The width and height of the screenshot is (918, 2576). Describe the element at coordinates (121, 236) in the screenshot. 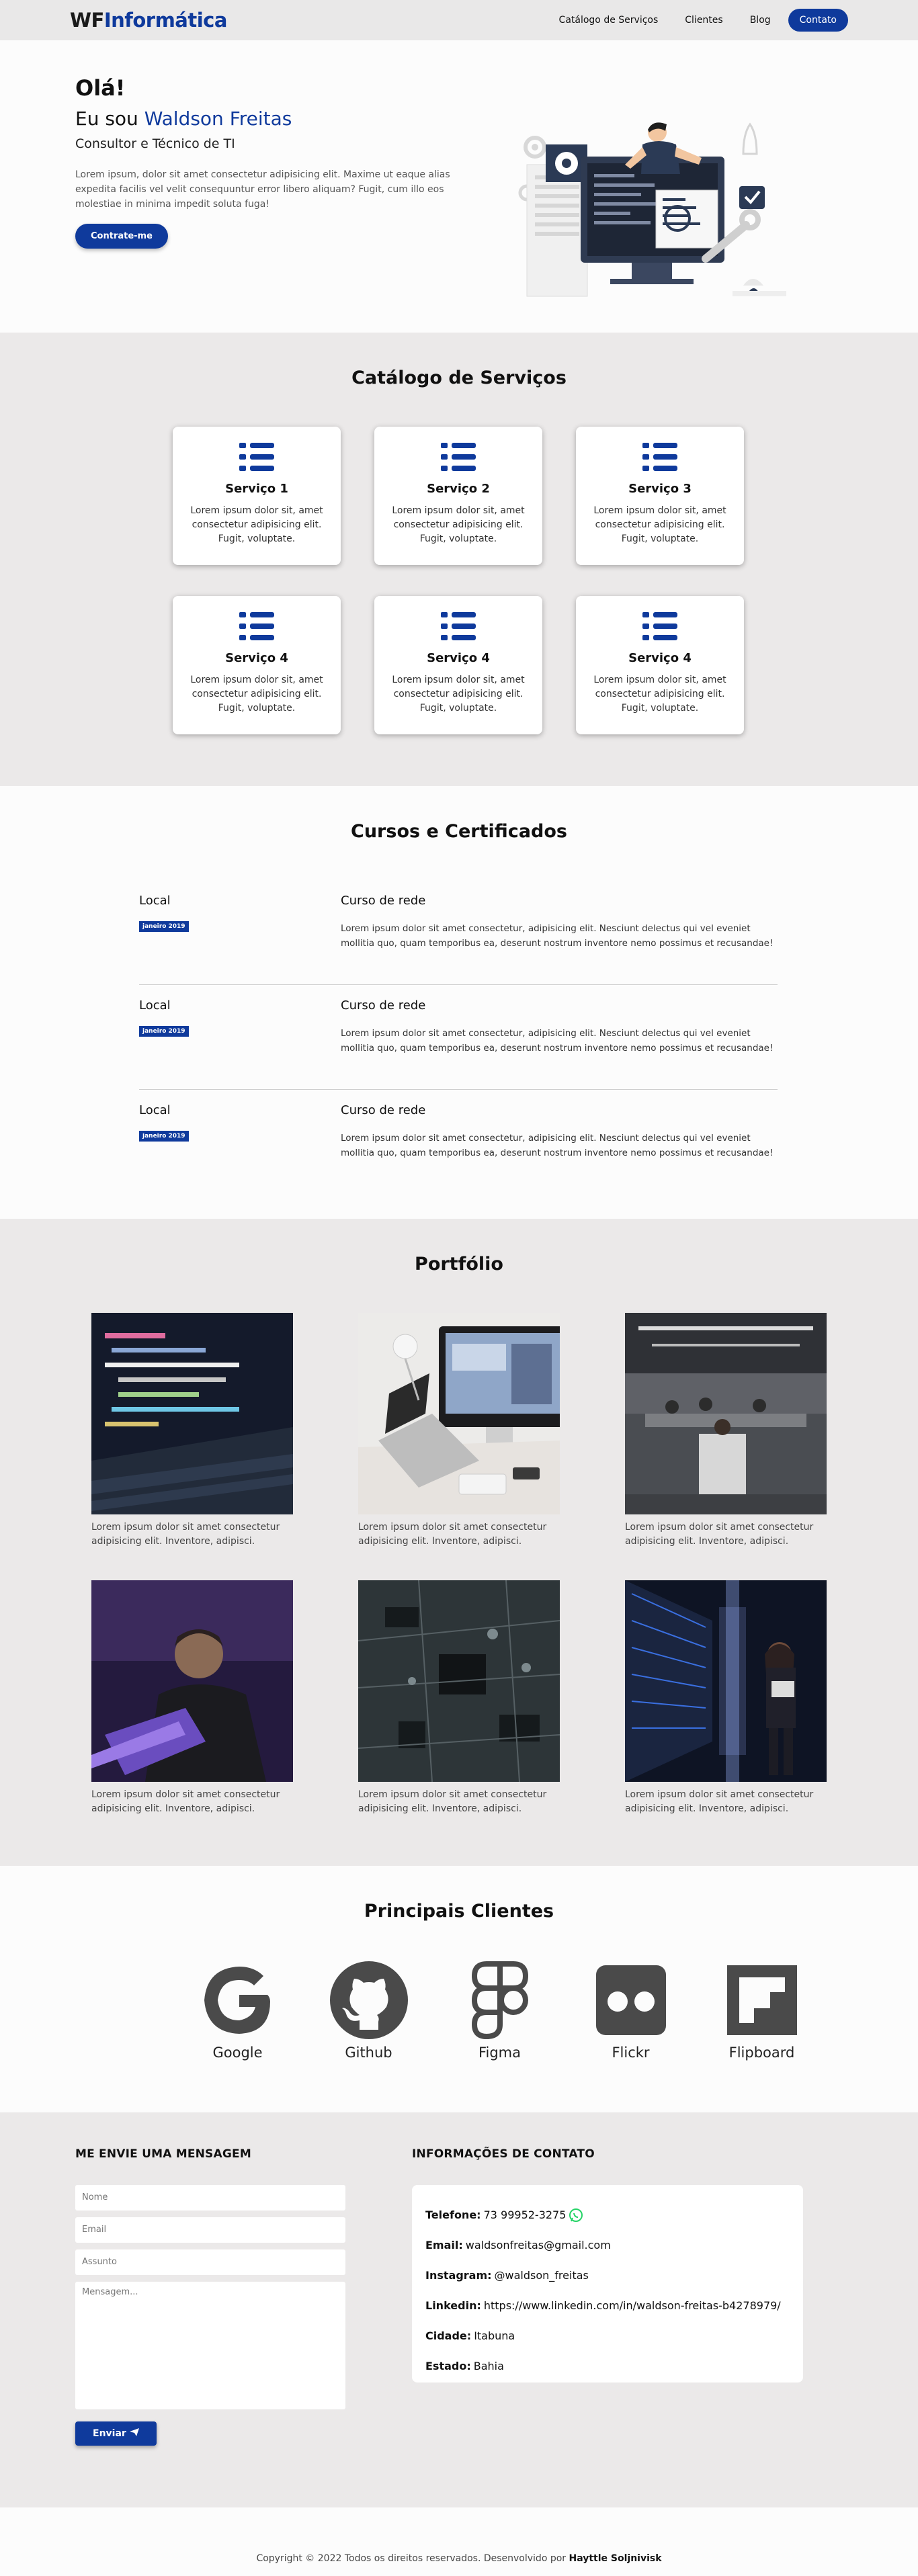

I see `hire-me-button: Contrate-me` at that location.